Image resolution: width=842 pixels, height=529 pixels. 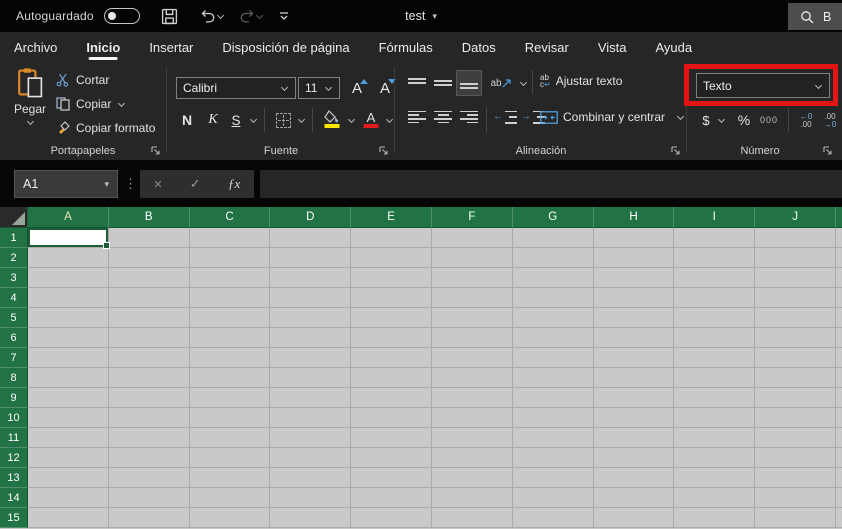 What do you see at coordinates (158, 184) in the screenshot?
I see `cancel-button: ×` at bounding box center [158, 184].